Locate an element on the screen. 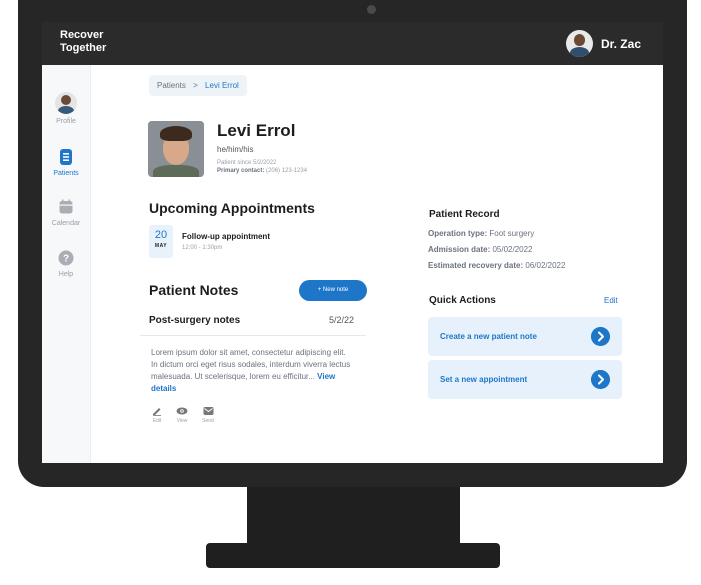  new-note-button: + New note is located at coordinates (333, 290).